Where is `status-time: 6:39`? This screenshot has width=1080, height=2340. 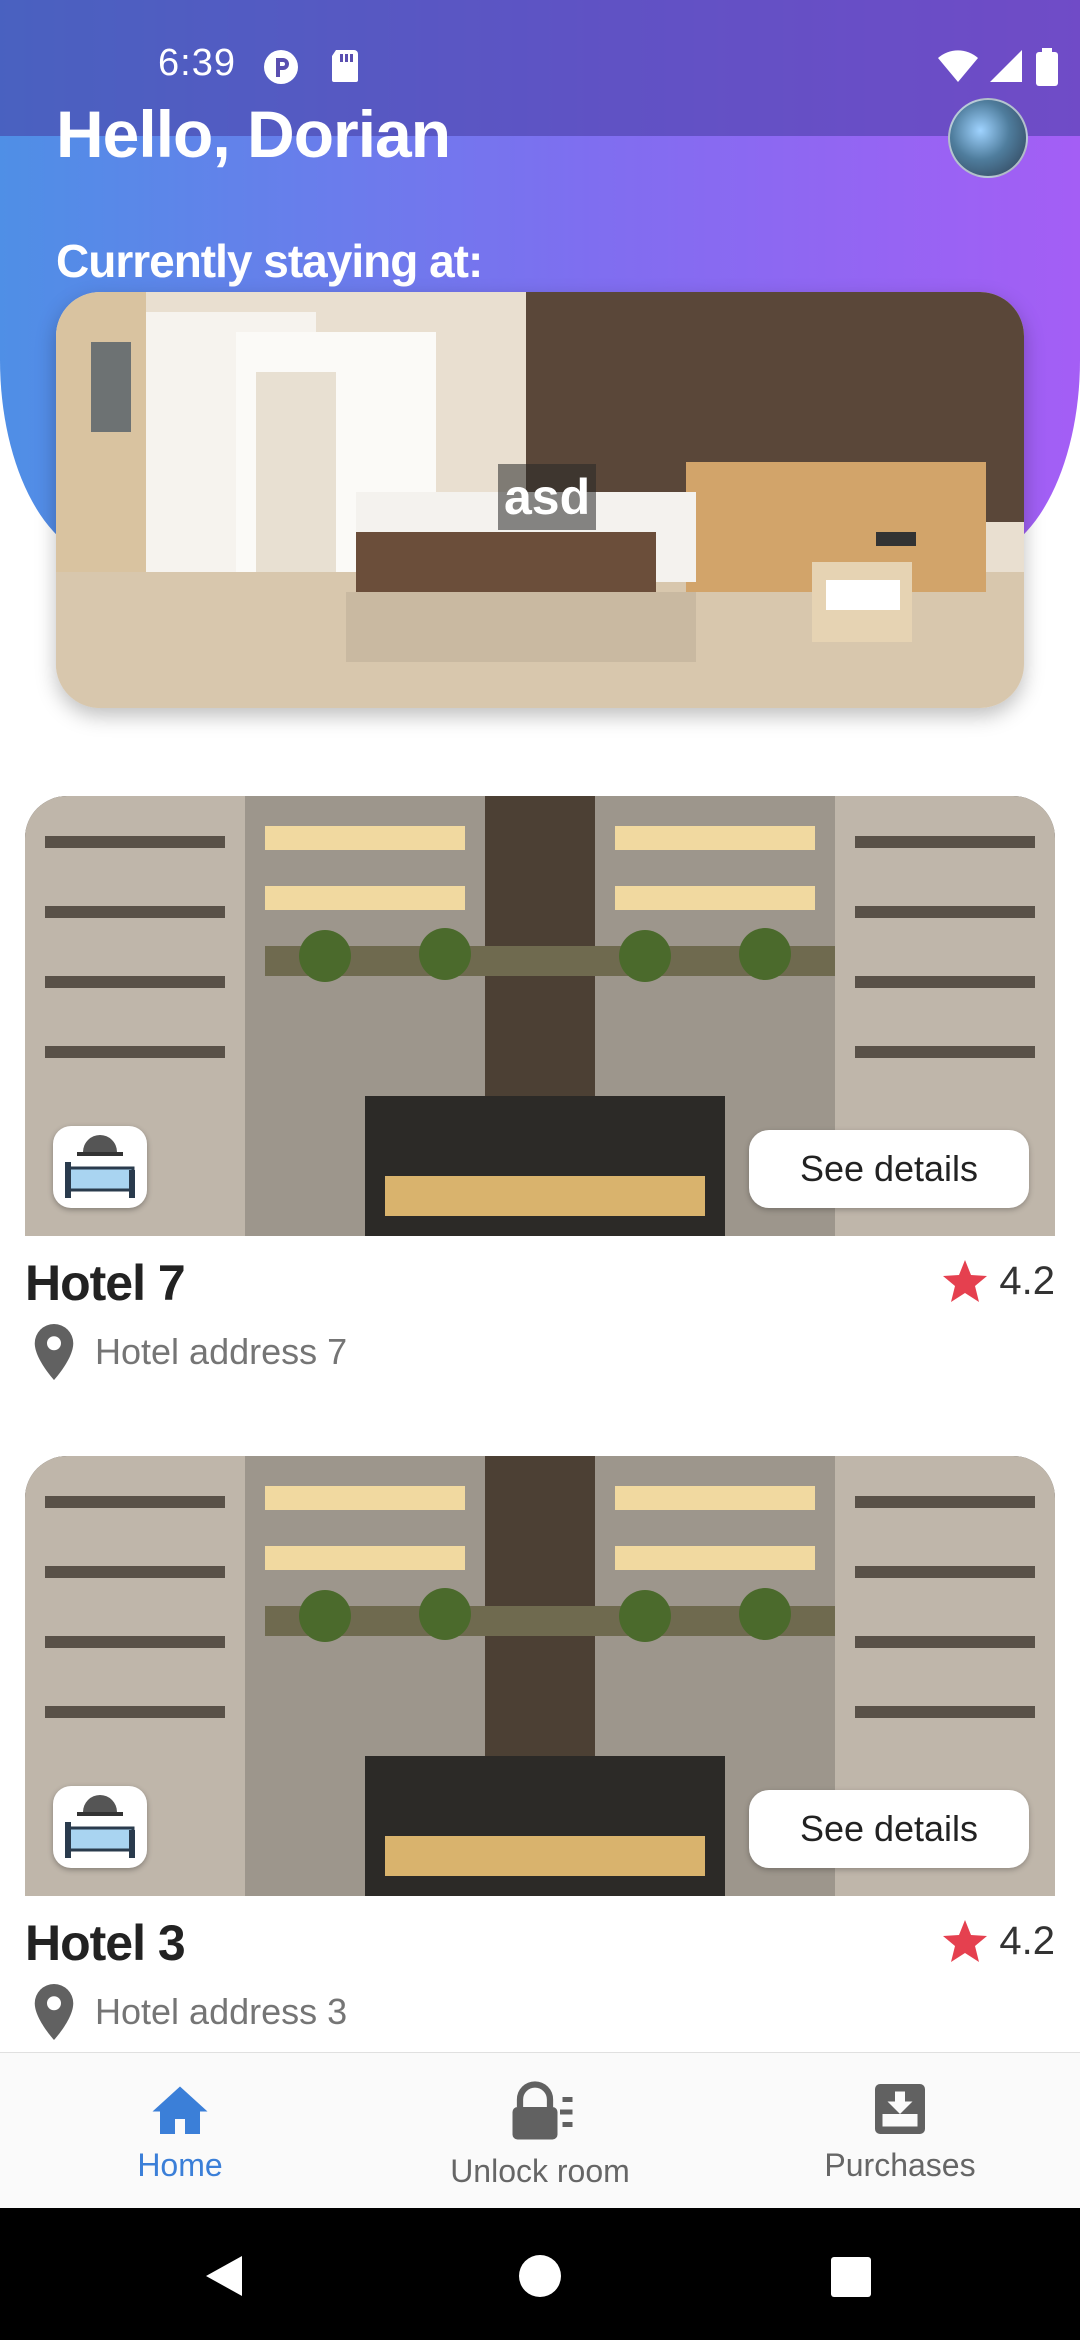 status-time: 6:39 is located at coordinates (197, 63).